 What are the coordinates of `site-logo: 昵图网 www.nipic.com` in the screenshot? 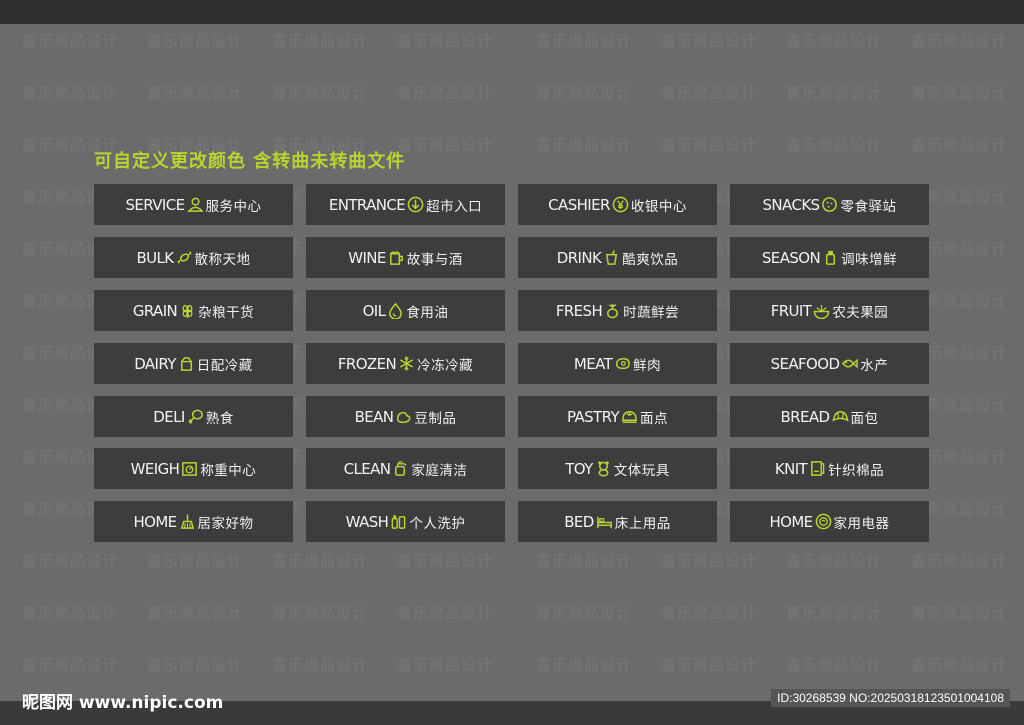 It's located at (123, 703).